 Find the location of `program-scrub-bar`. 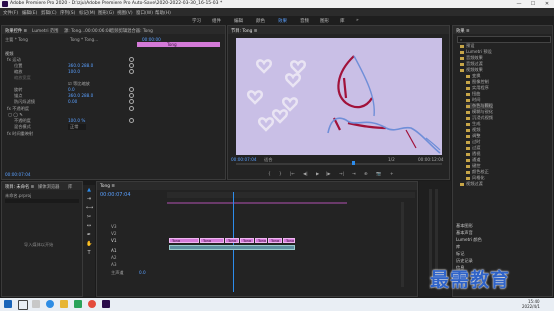

program-scrub-bar is located at coordinates (339, 164).